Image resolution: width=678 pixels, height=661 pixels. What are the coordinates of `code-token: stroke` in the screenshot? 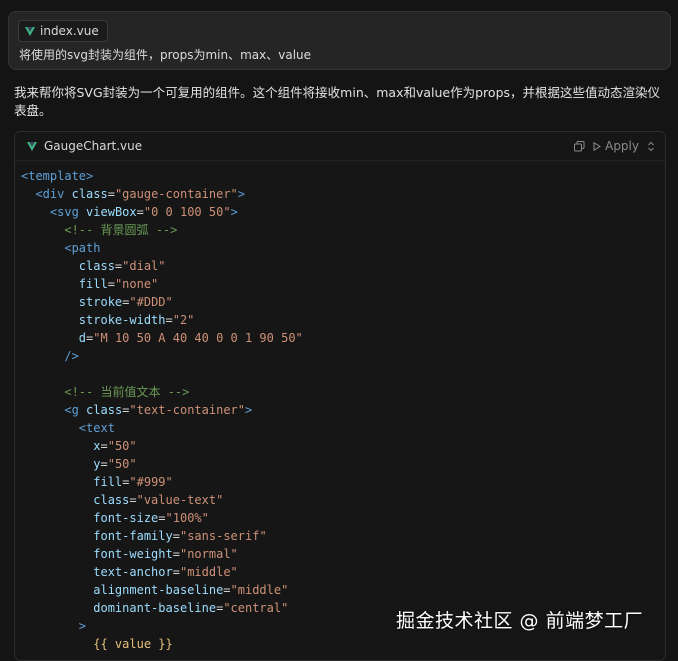 It's located at (100, 302).